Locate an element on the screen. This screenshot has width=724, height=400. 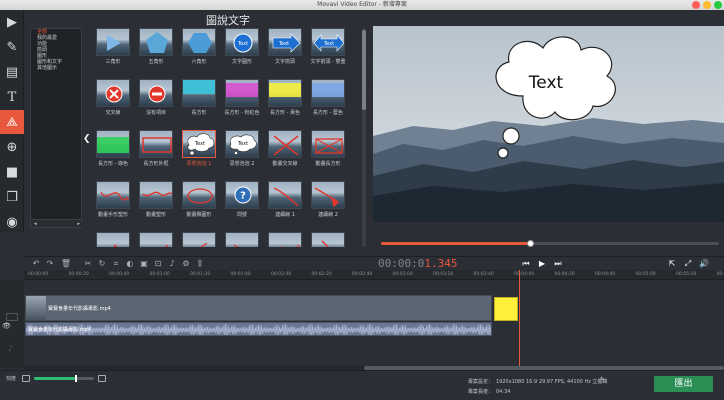
callout-tile-rect-green: 長方形 - 綠色 is located at coordinates (113, 150).